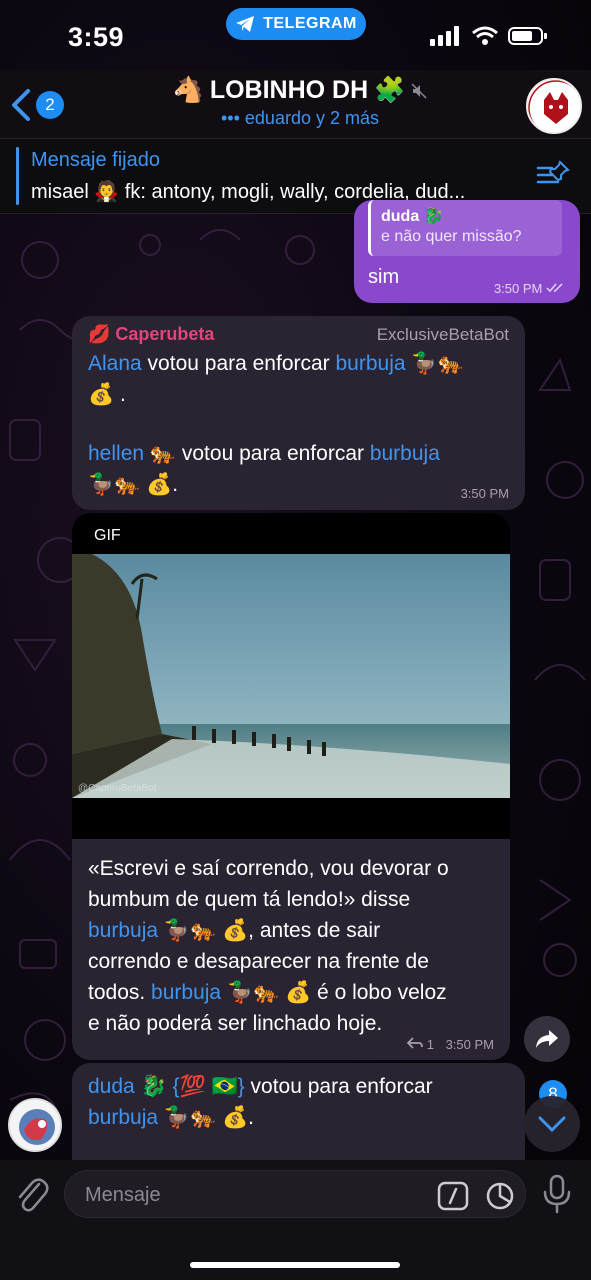 The image size is (591, 1280). I want to click on message-line: hellen 🐅 votou para enforcar burbuja, so click(264, 453).